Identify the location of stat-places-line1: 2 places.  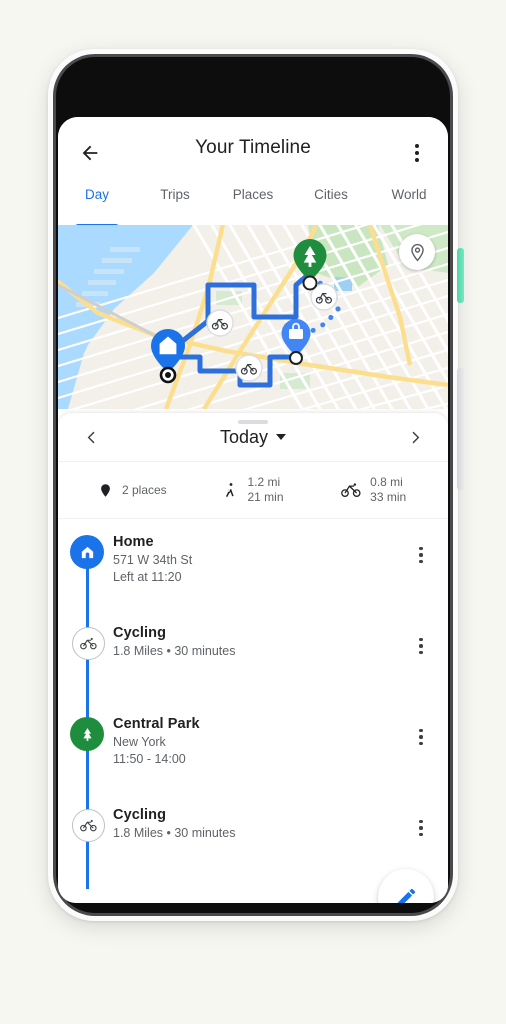
(144, 489).